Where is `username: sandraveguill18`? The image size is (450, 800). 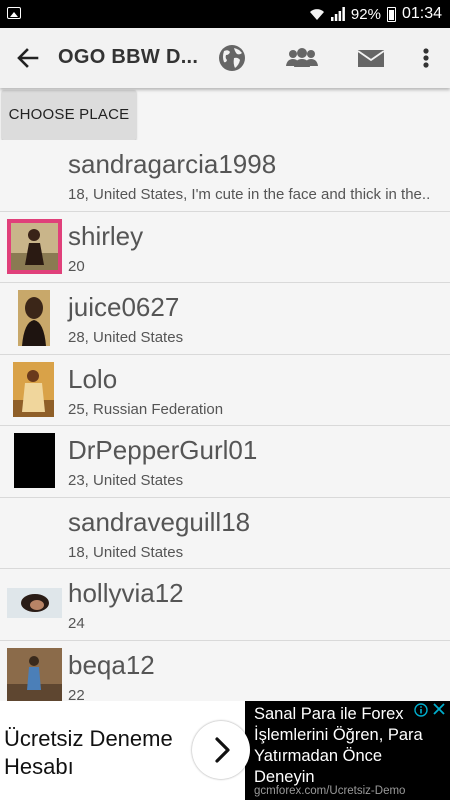 username: sandraveguill18 is located at coordinates (159, 521).